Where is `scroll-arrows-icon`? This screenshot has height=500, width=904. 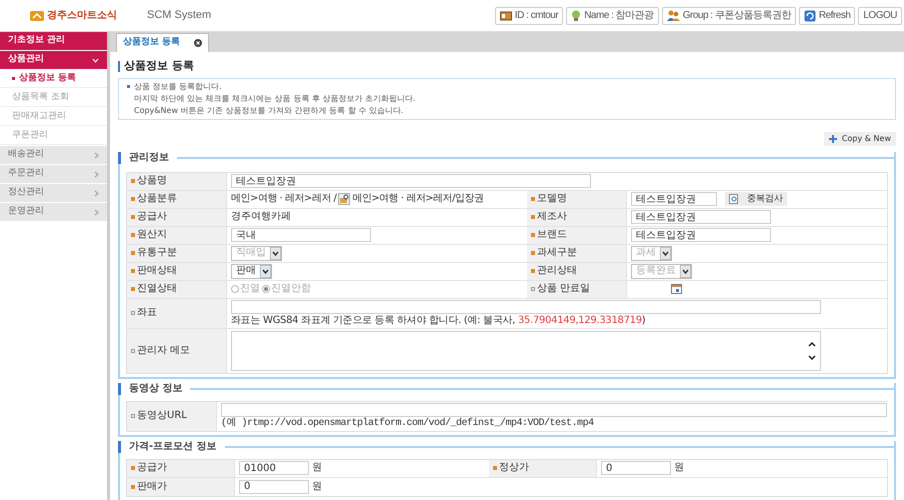
scroll-arrows-icon is located at coordinates (812, 351).